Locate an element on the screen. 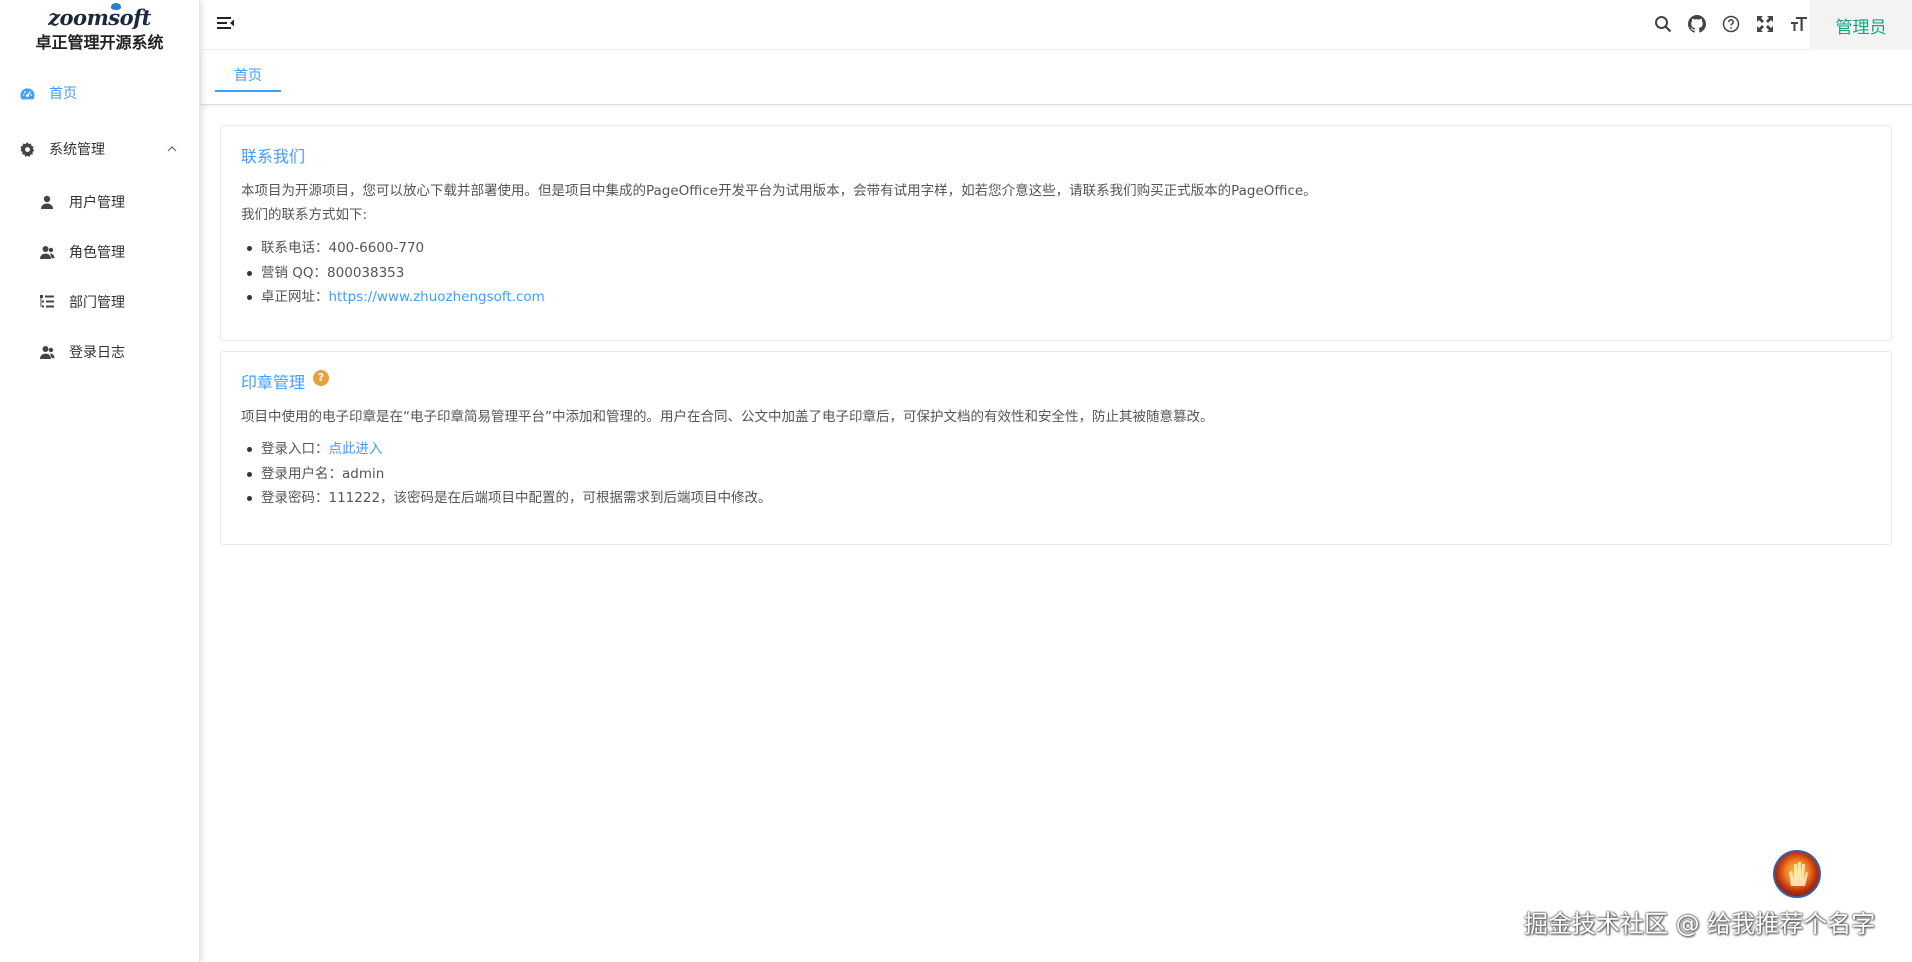 This screenshot has height=962, width=1912. menu-fold-icon is located at coordinates (227, 24).